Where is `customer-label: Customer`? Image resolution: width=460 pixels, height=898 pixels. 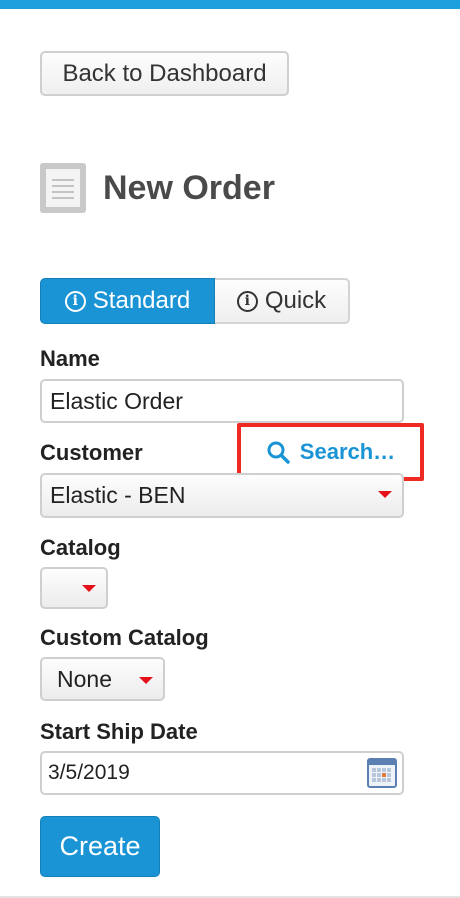 customer-label: Customer is located at coordinates (91, 452).